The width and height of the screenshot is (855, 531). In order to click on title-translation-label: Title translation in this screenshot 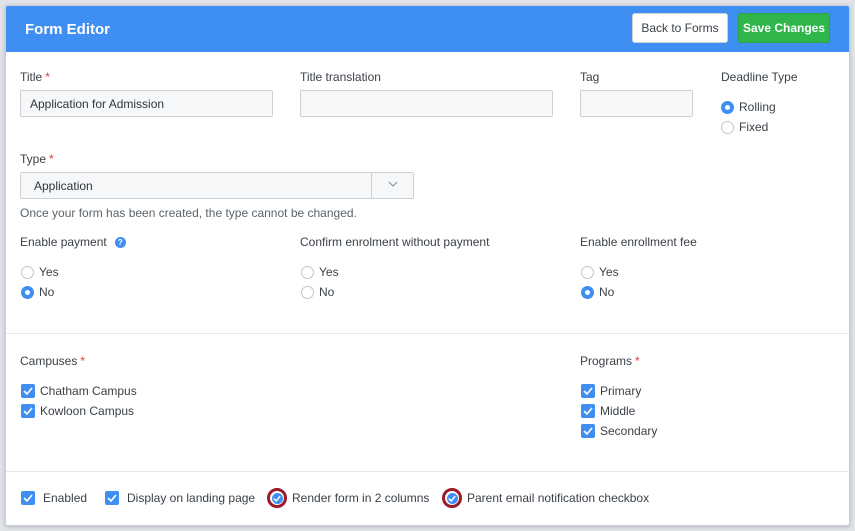, I will do `click(340, 77)`.